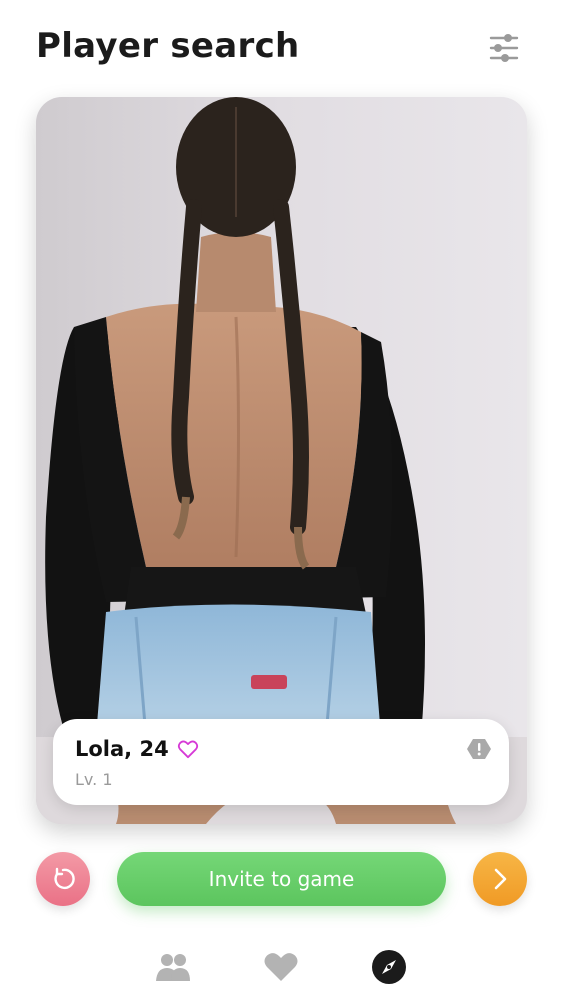 This screenshot has width=563, height=1000. Describe the element at coordinates (122, 749) in the screenshot. I see `player-name-age: Lola, 24` at that location.